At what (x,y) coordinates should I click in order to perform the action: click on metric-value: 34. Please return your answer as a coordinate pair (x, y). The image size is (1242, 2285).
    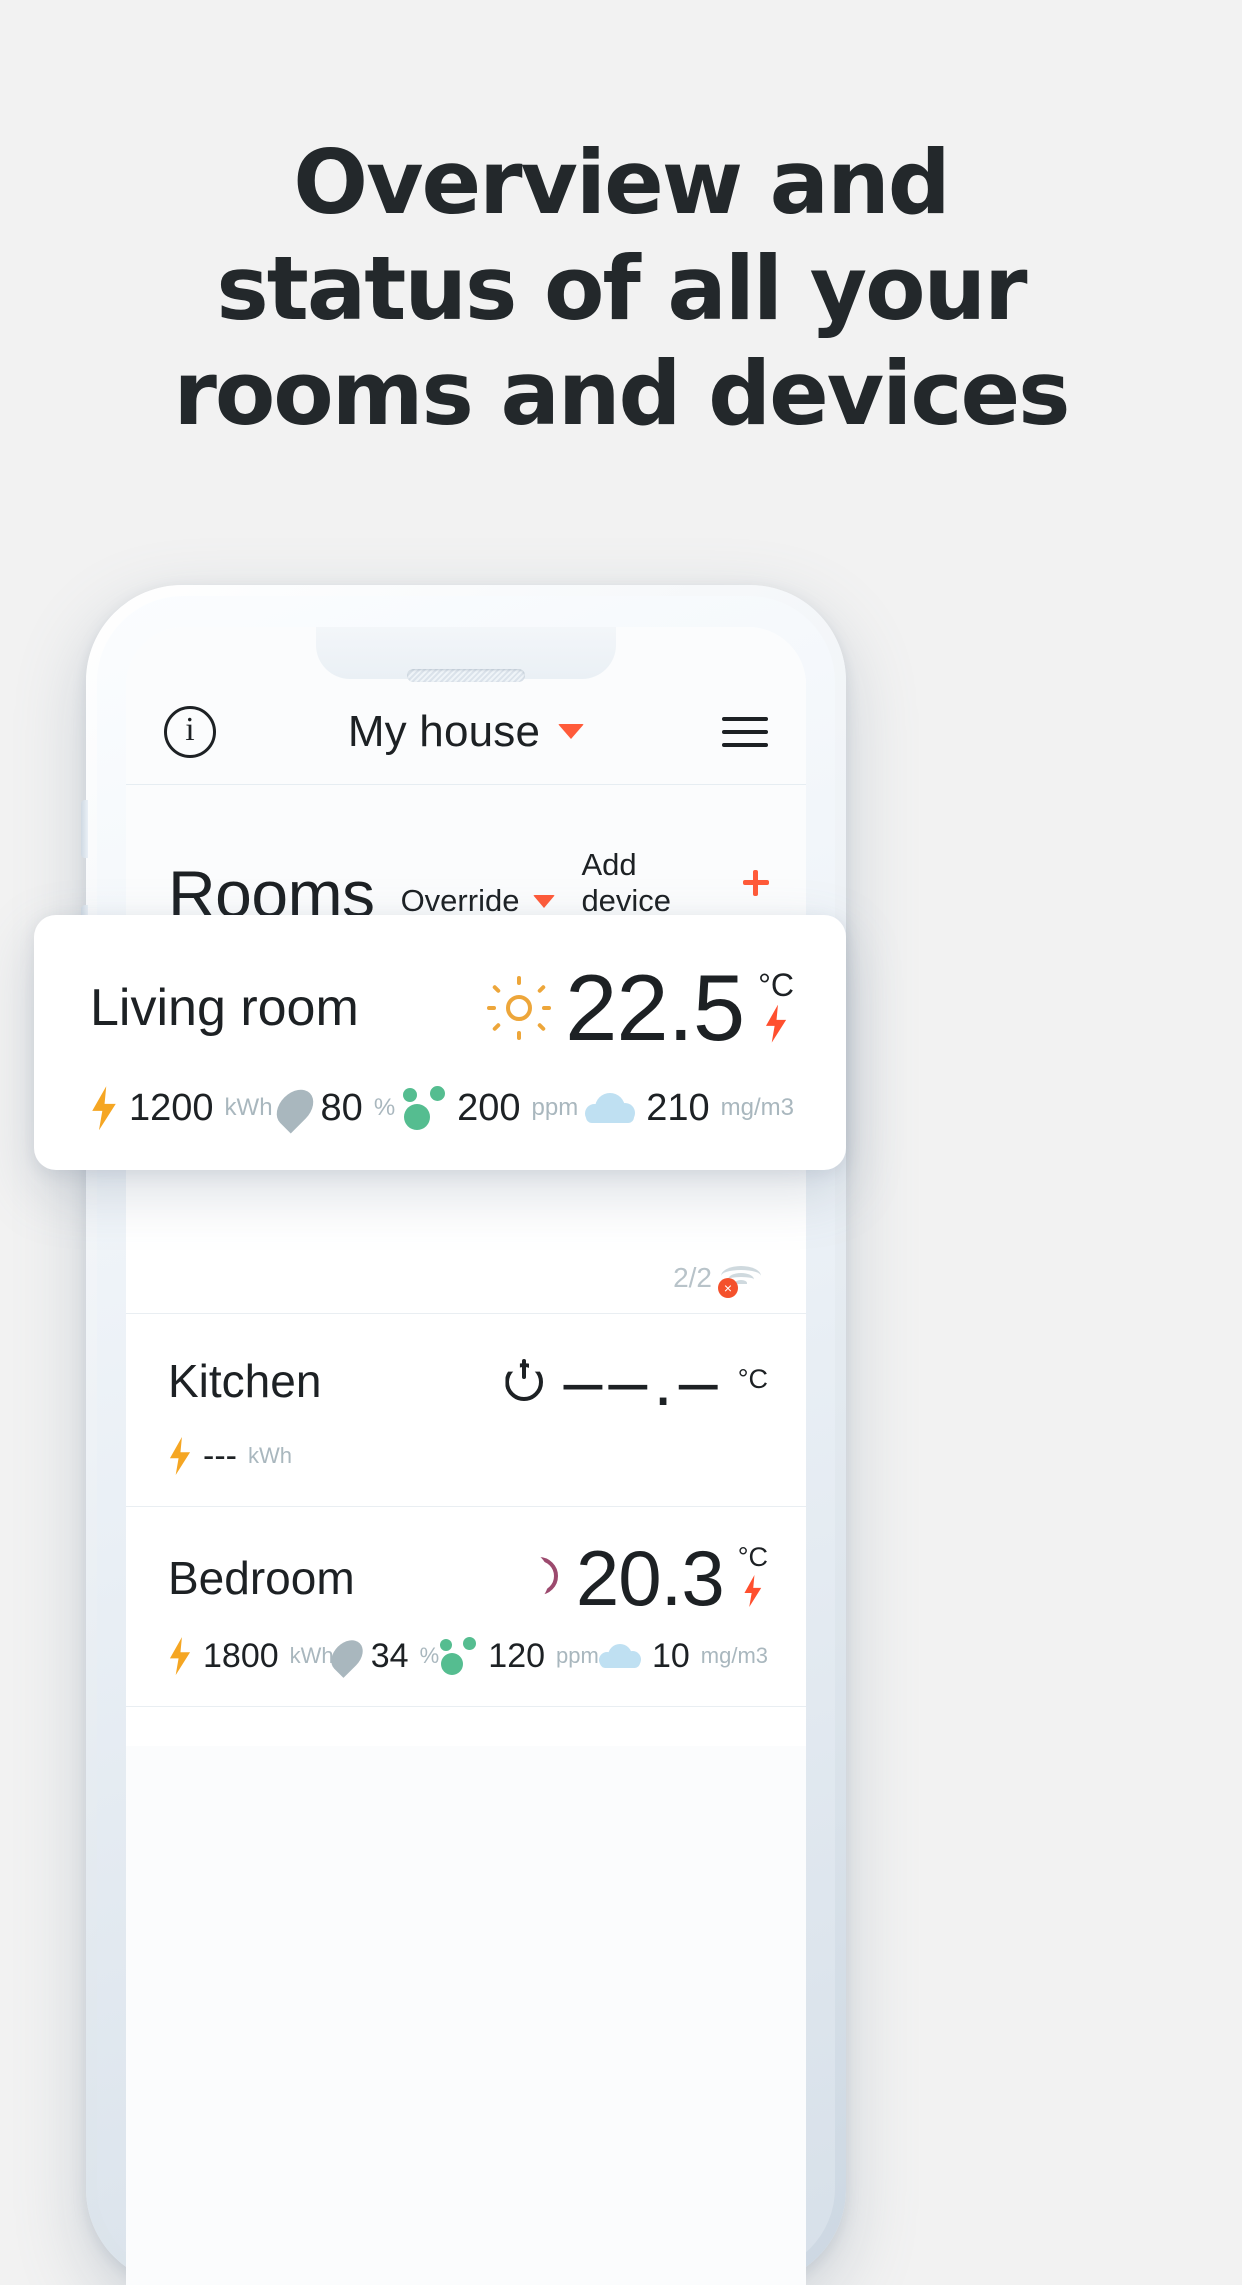
    Looking at the image, I should click on (389, 1655).